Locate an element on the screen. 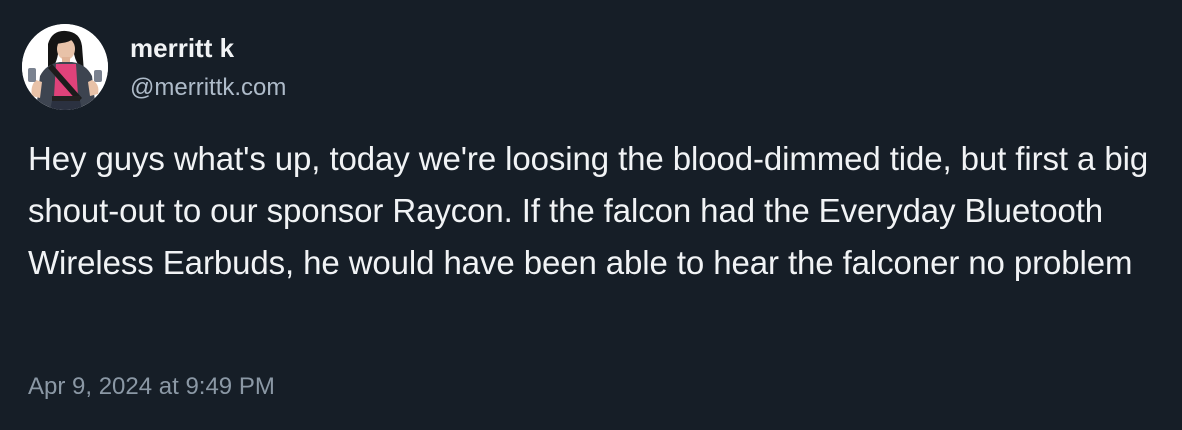 The height and width of the screenshot is (430, 1182). avatar-illustration-icon is located at coordinates (65, 67).